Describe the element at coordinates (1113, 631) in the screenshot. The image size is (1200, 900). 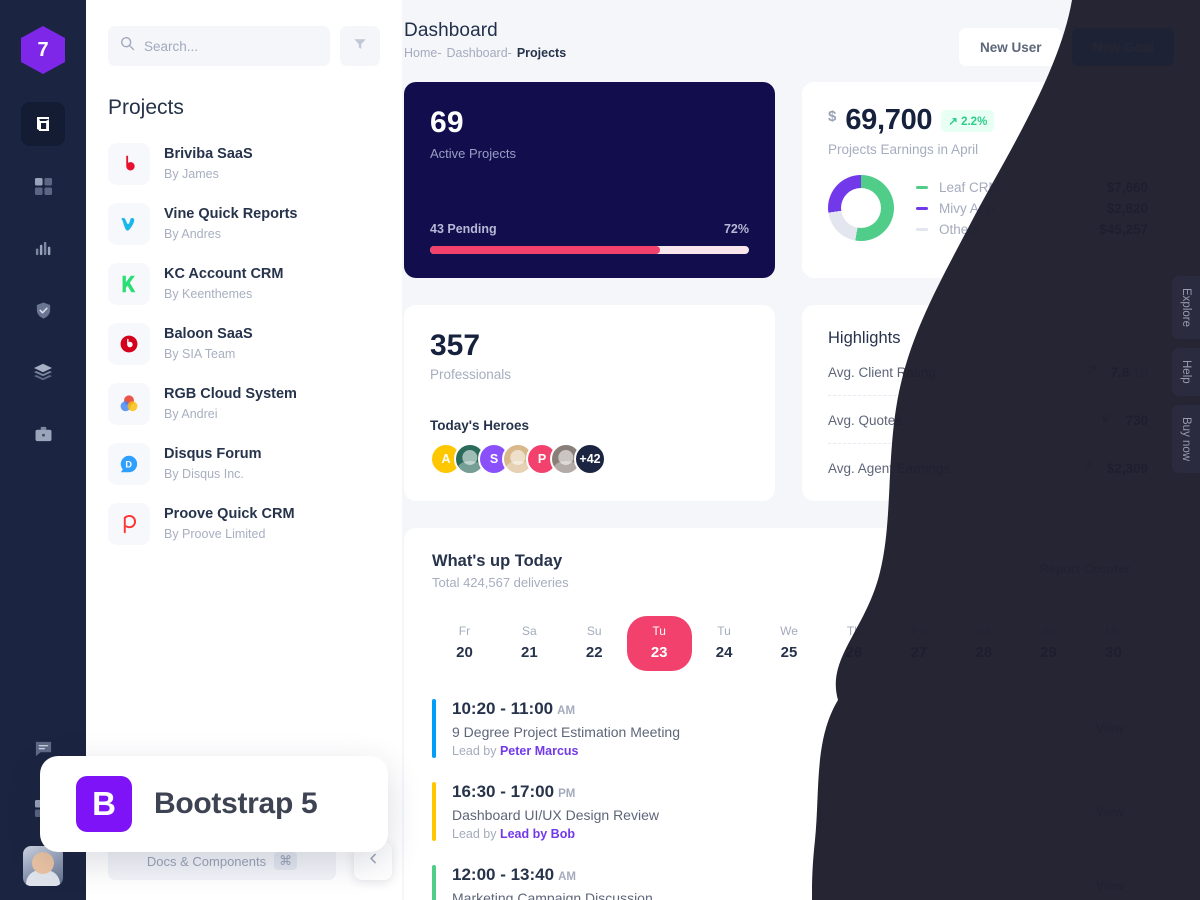
I see `day-of-week: Mo` at that location.